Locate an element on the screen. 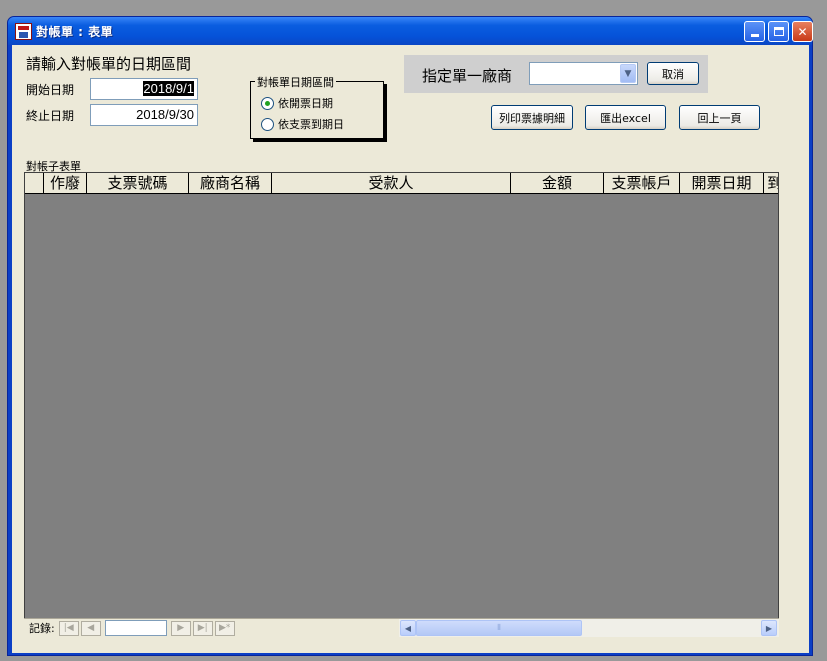 This screenshot has height=661, width=827. print-details-button: 列印票據明細 is located at coordinates (532, 117).